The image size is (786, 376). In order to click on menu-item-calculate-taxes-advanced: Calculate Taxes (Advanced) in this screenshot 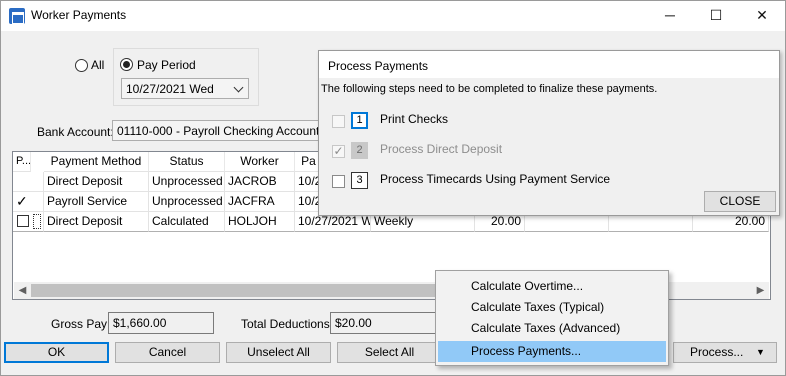, I will do `click(552, 328)`.